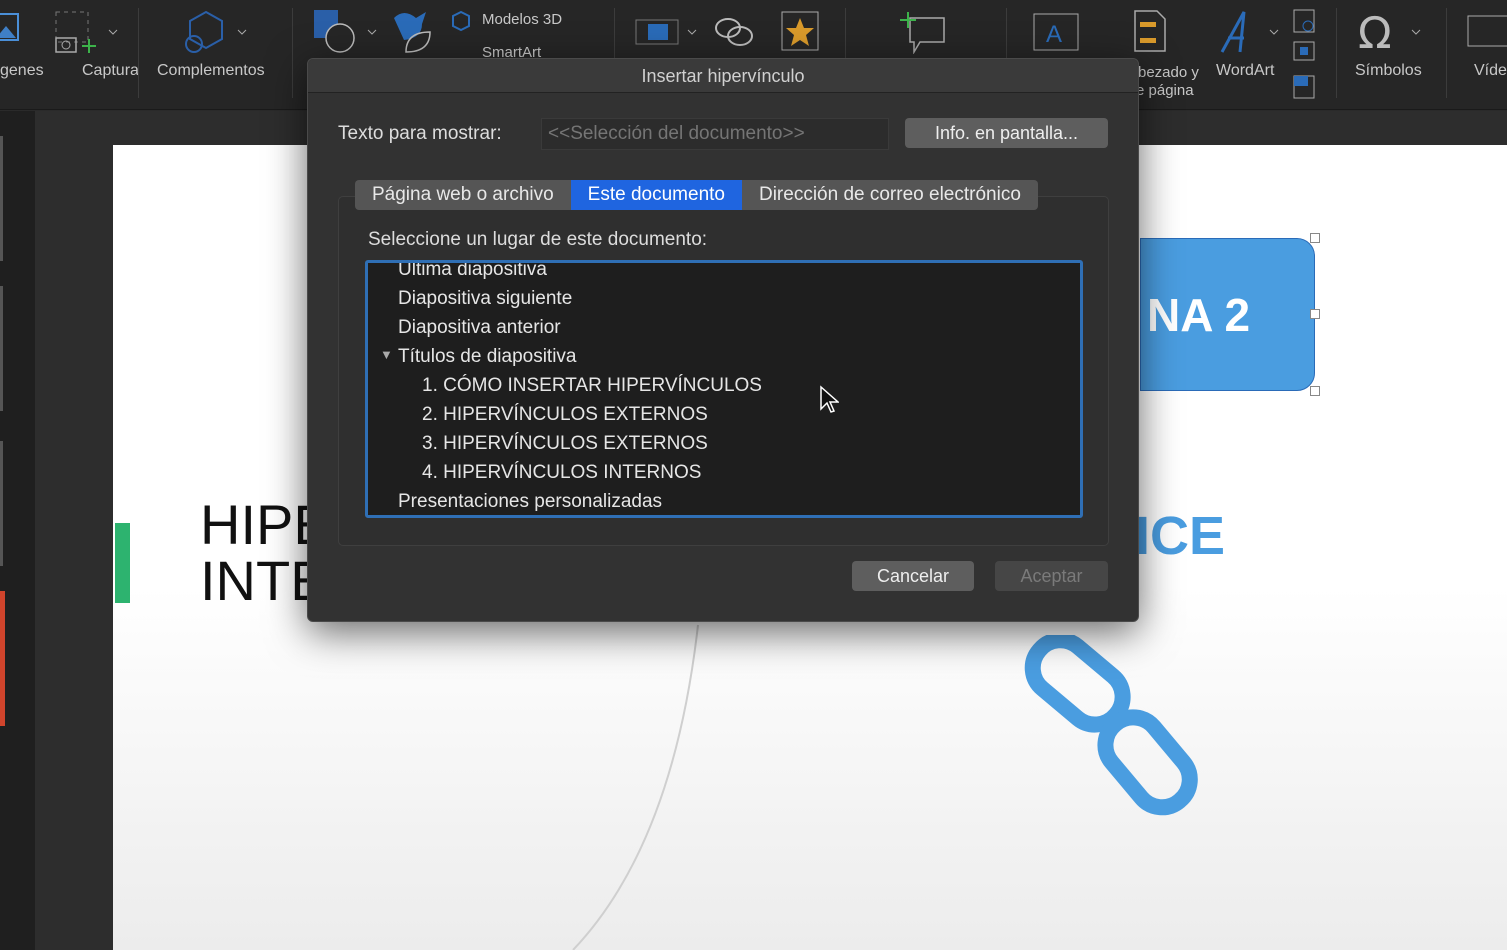 Image resolution: width=1507 pixels, height=950 pixels. What do you see at coordinates (538, 239) in the screenshot?
I see `select-place-label: Seleccione un lugar de este documento:` at bounding box center [538, 239].